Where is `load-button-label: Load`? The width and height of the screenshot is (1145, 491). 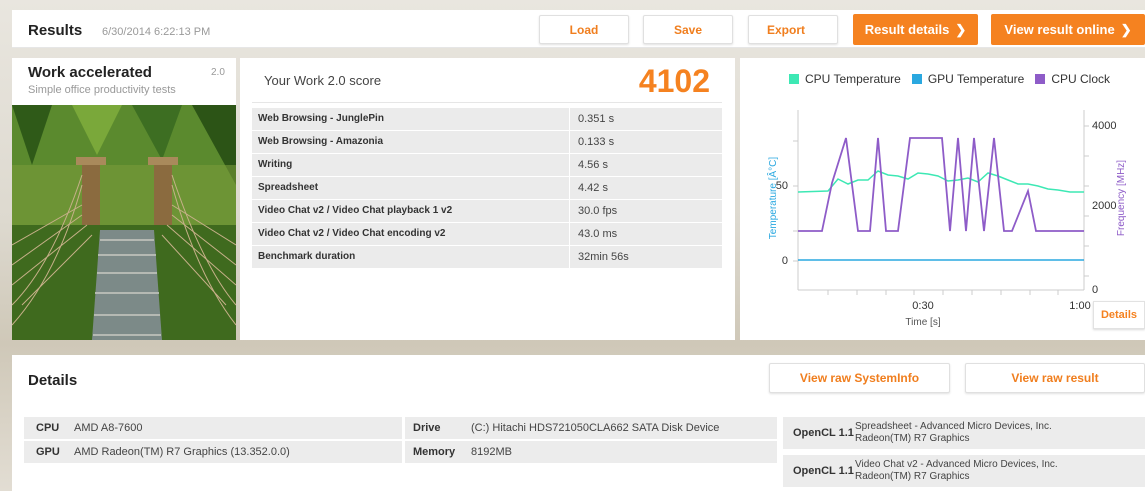
load-button-label: Load is located at coordinates (584, 29).